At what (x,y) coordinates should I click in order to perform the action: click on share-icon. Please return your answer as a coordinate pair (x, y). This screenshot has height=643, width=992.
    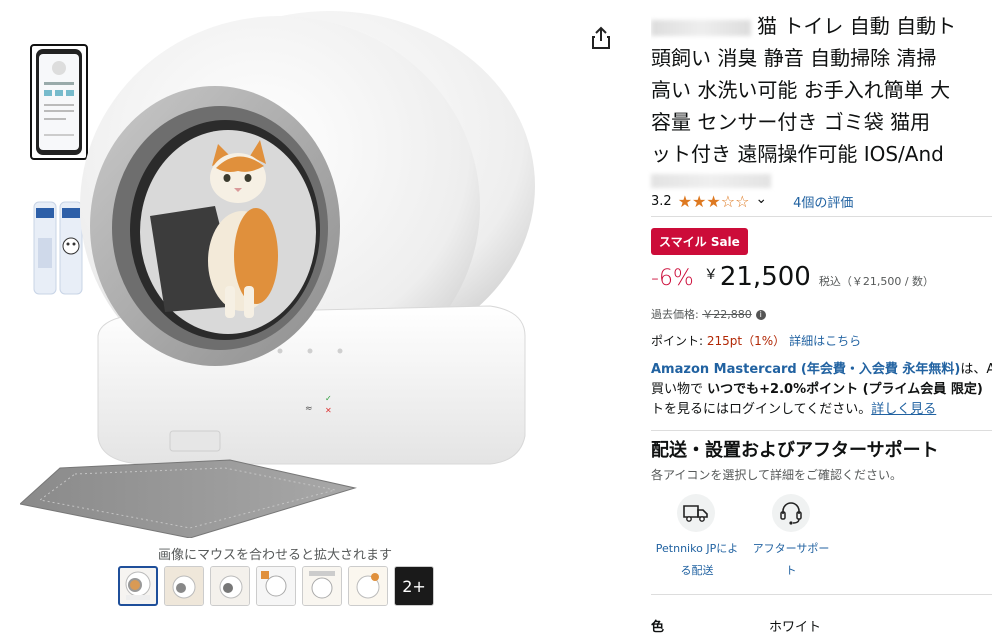
    Looking at the image, I should click on (601, 38).